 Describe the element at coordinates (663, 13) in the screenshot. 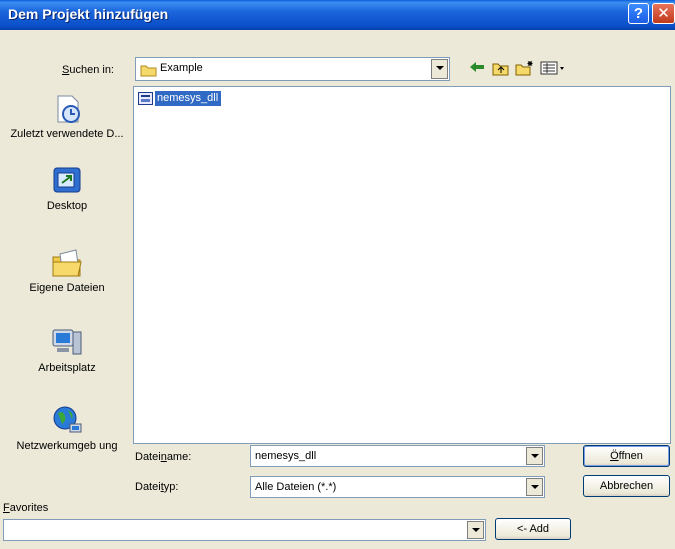

I see `close-button: ✕` at that location.